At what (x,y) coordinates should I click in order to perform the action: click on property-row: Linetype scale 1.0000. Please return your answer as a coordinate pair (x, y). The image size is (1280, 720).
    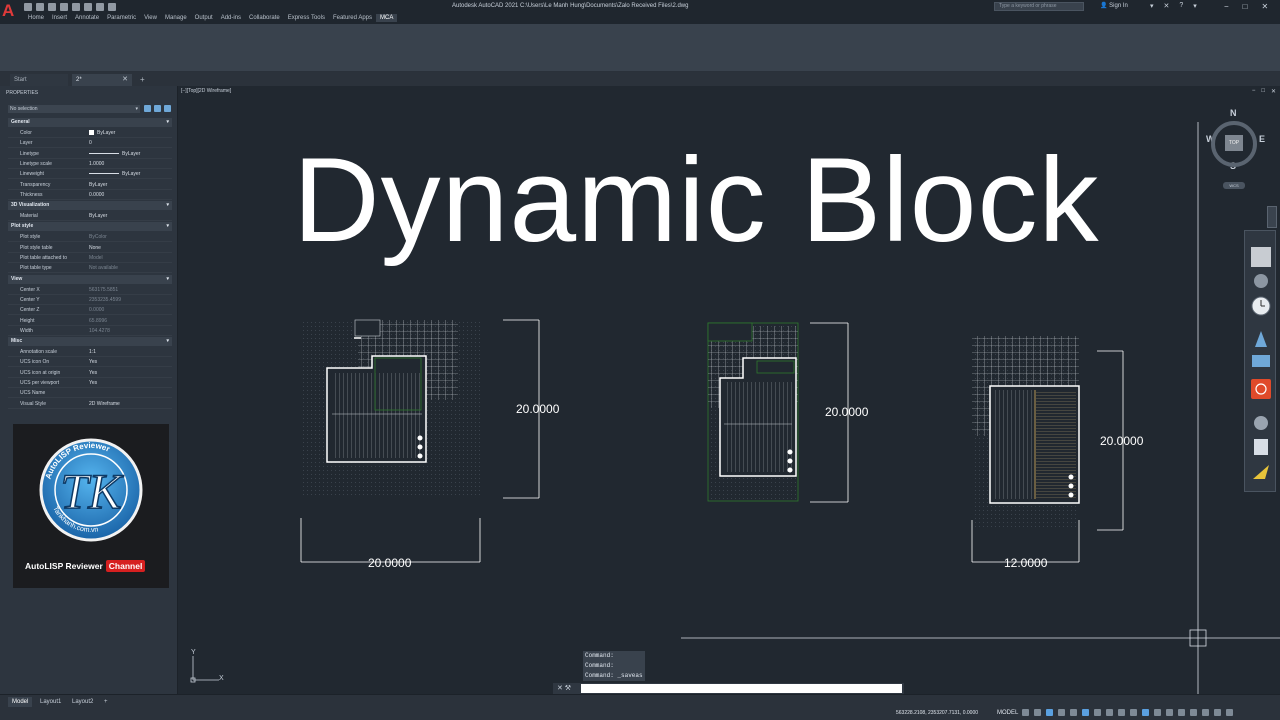
    Looking at the image, I should click on (90, 164).